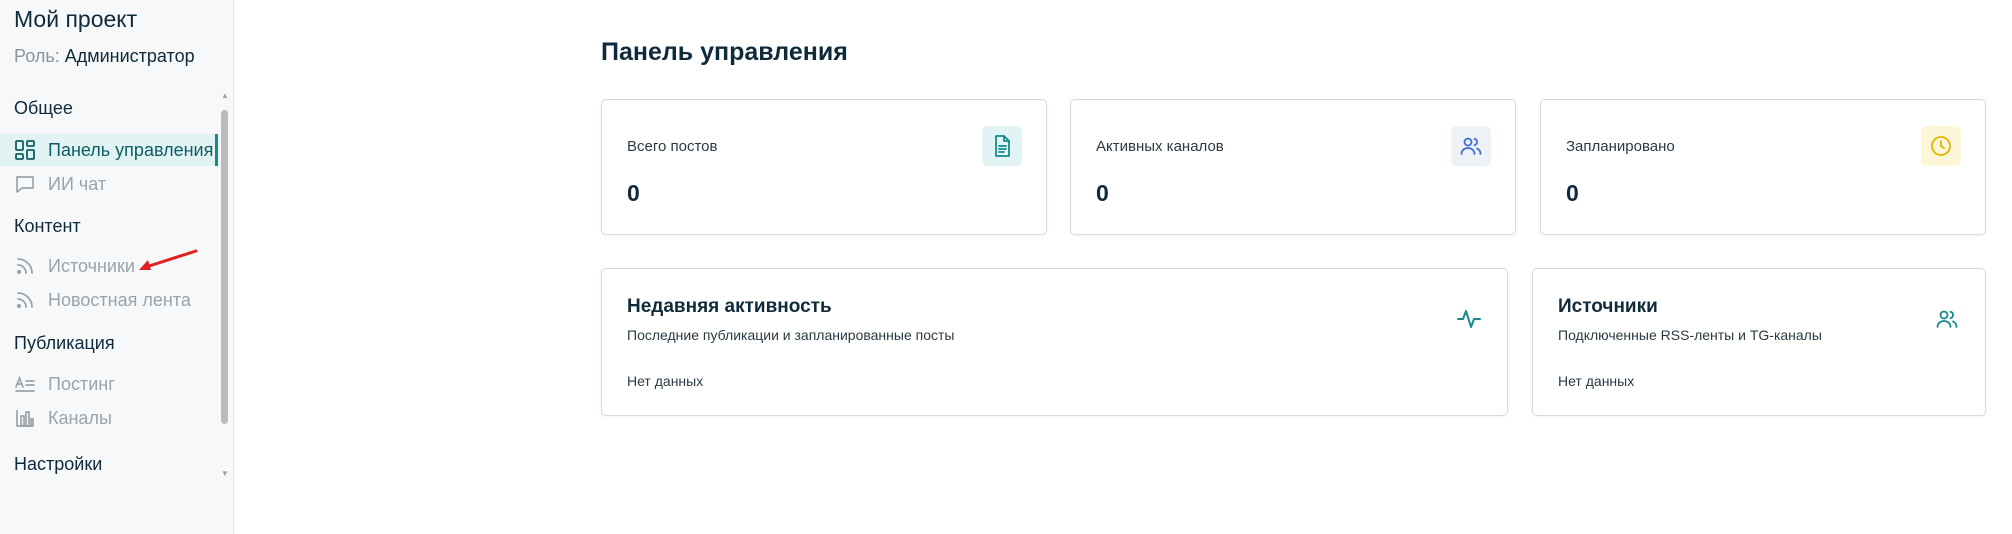  What do you see at coordinates (1763, 167) in the screenshot?
I see `stat-card-scheduled: Запланировано 0` at bounding box center [1763, 167].